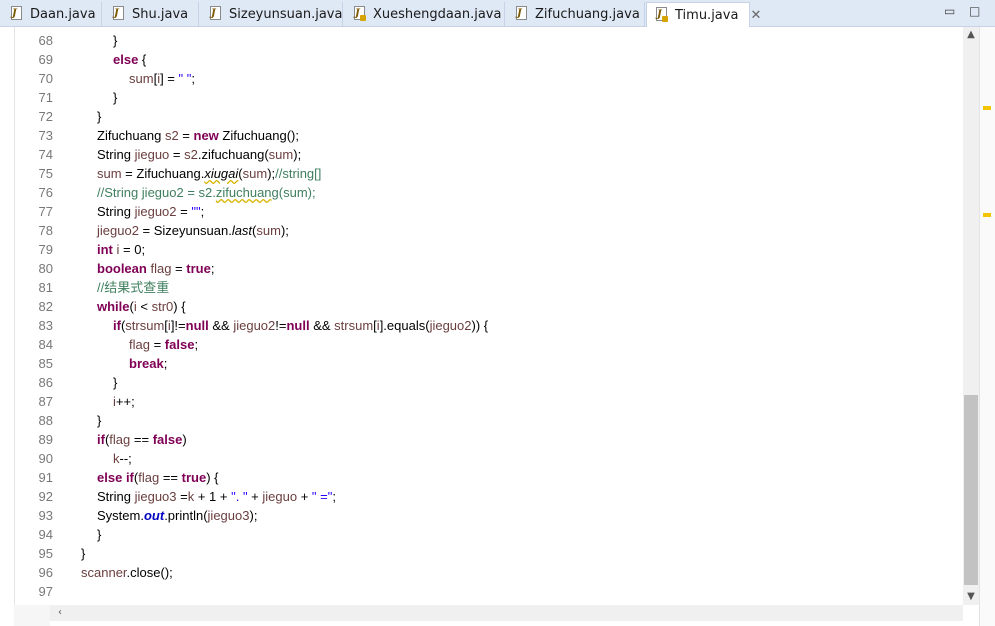 This screenshot has height=626, width=995. What do you see at coordinates (971, 35) in the screenshot?
I see `arrow-up-icon: ▲` at bounding box center [971, 35].